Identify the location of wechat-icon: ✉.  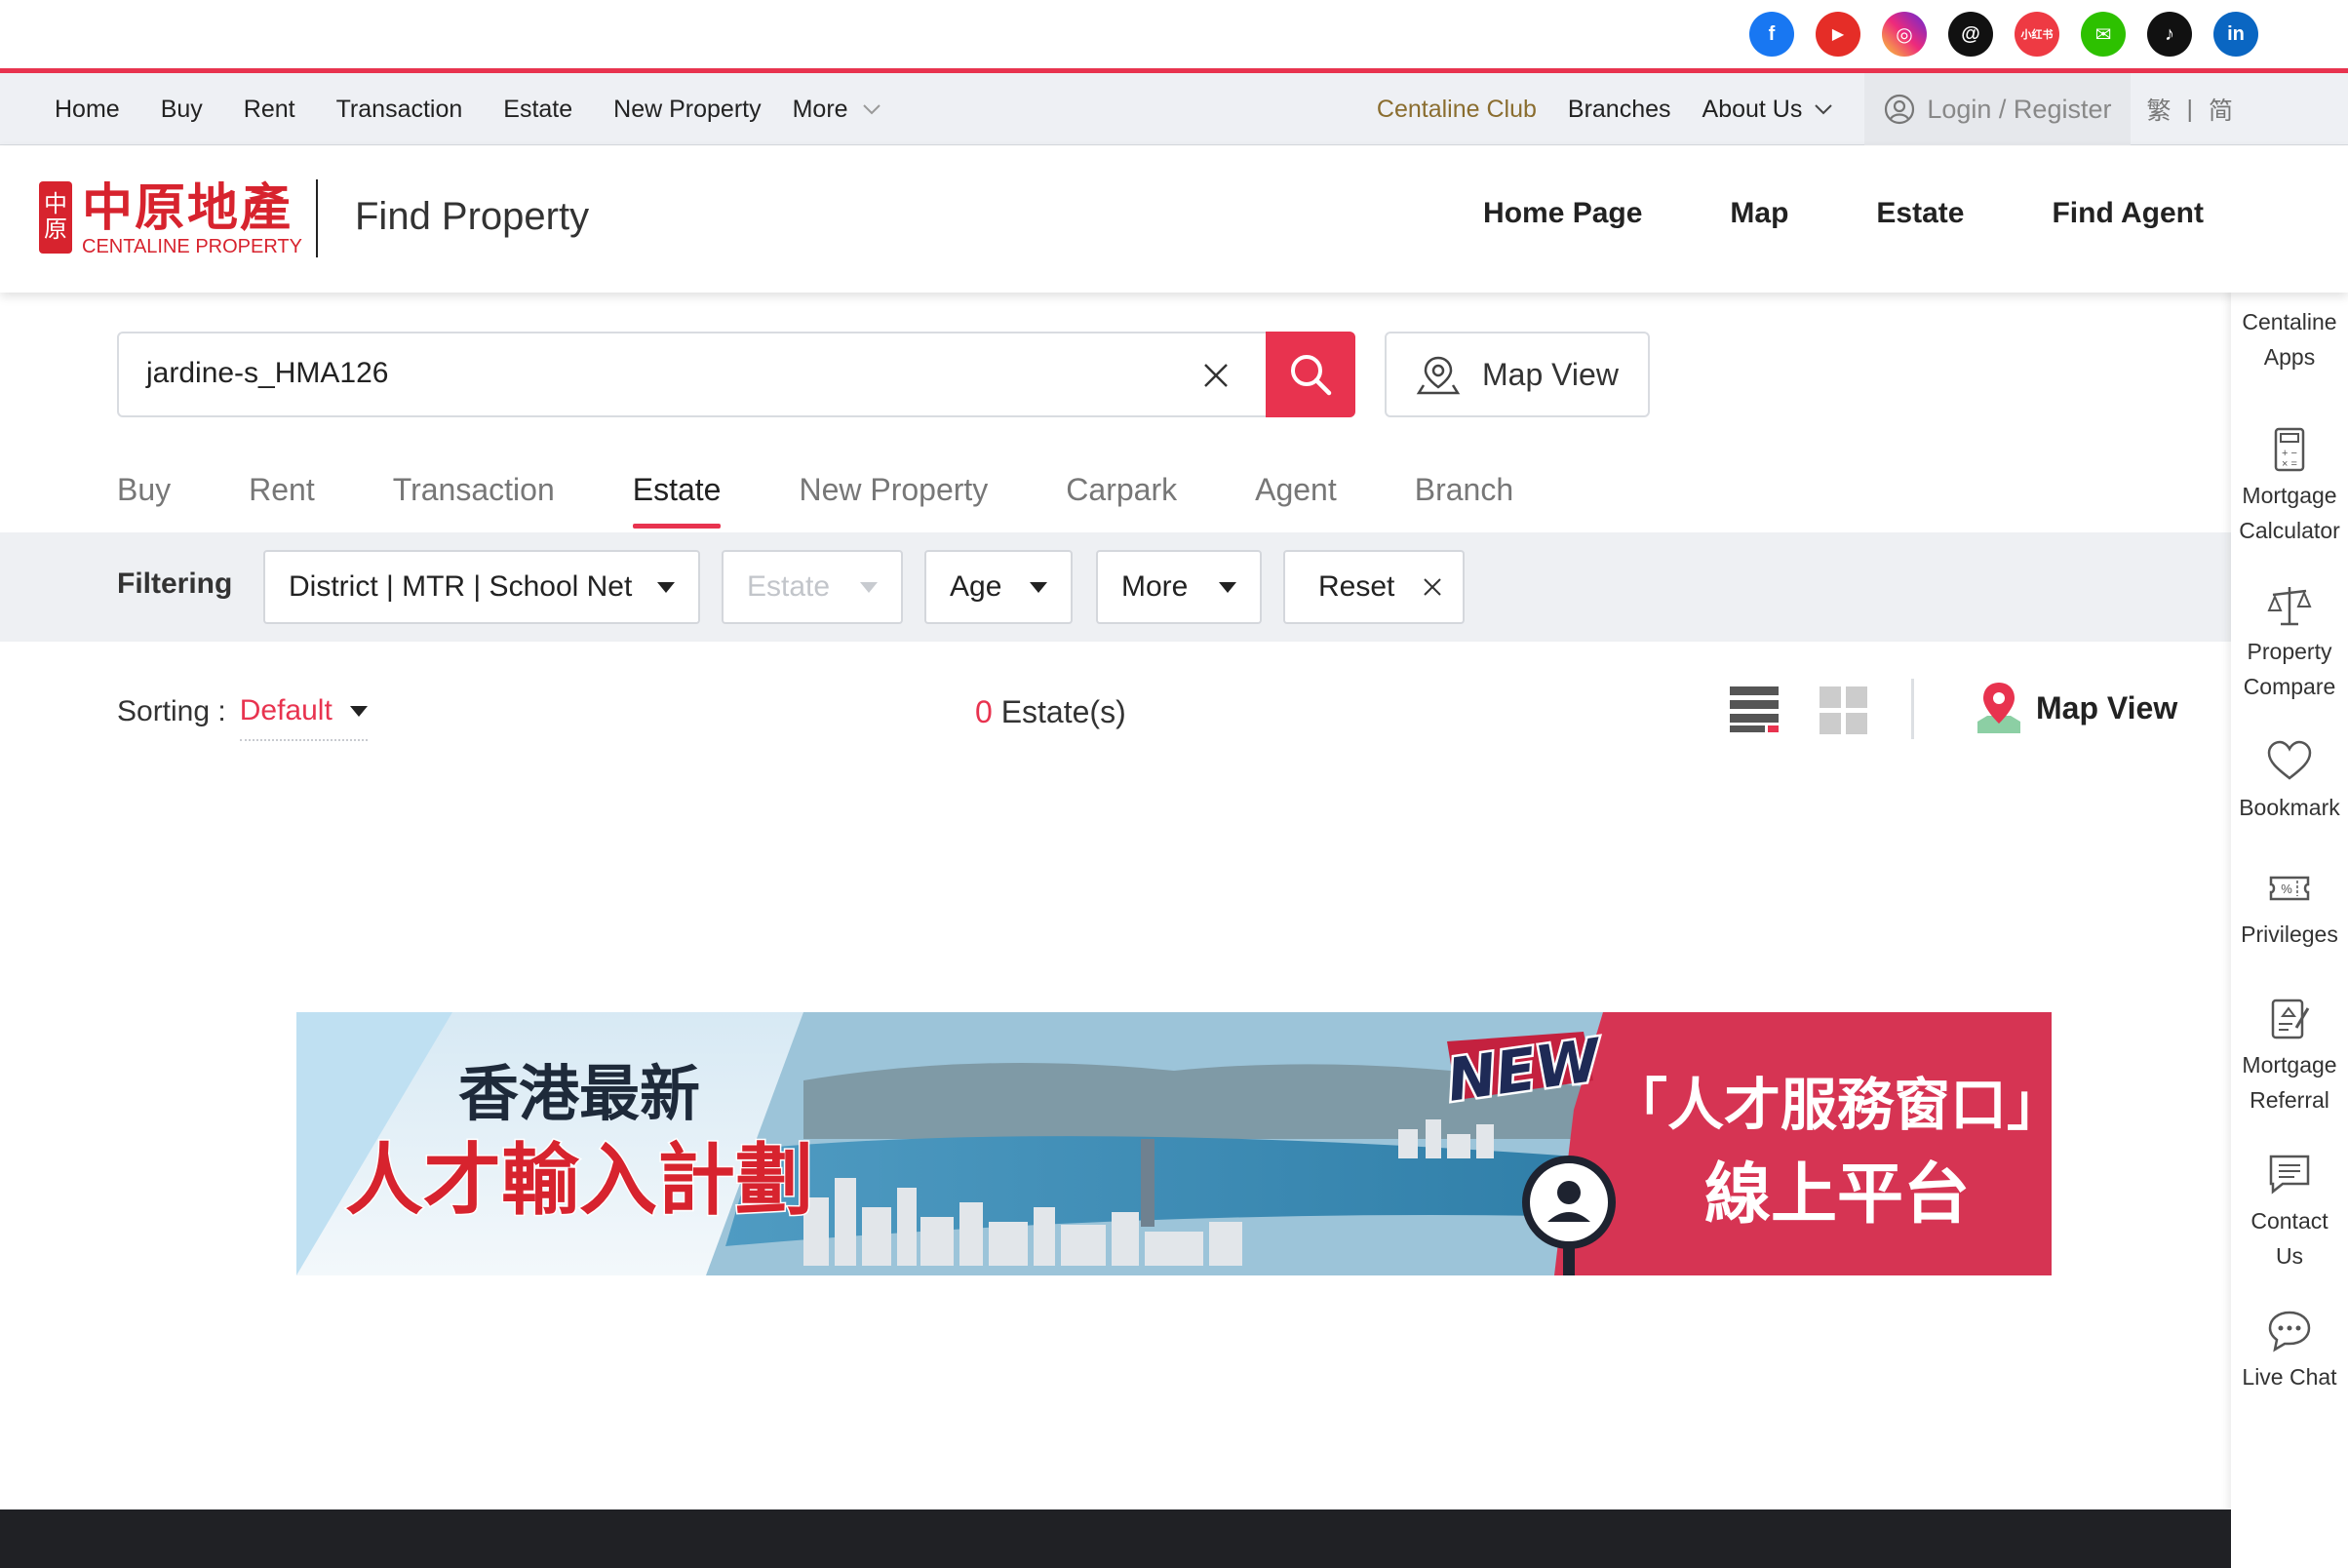
(2103, 34).